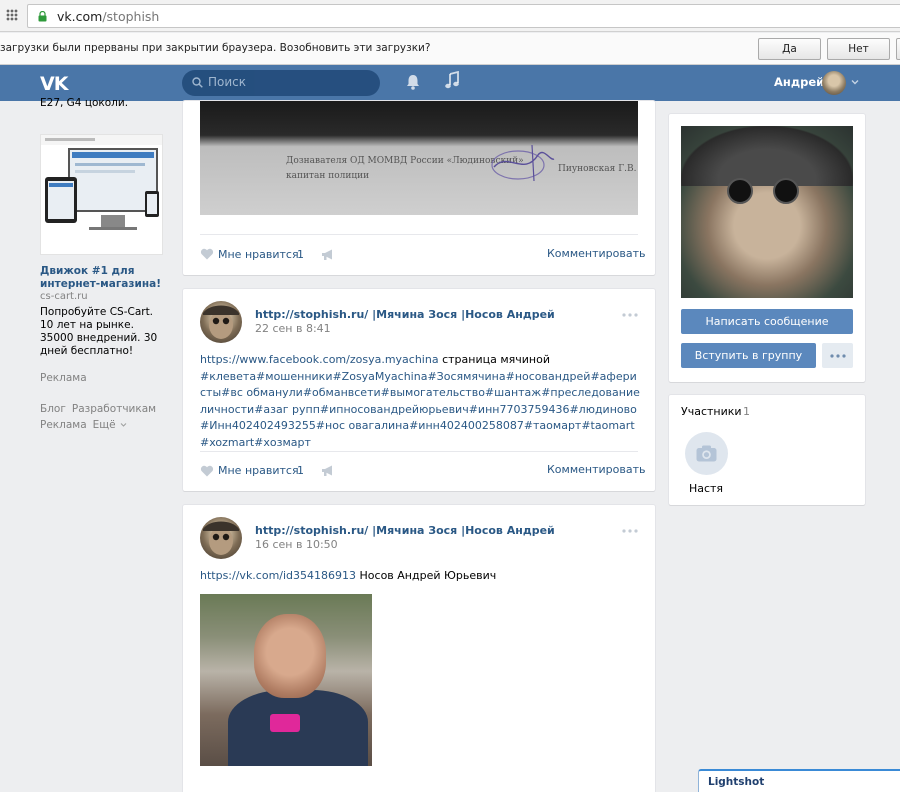 This screenshot has height=792, width=900. Describe the element at coordinates (114, 409) in the screenshot. I see `footer-link-developers: Разработчикам` at that location.